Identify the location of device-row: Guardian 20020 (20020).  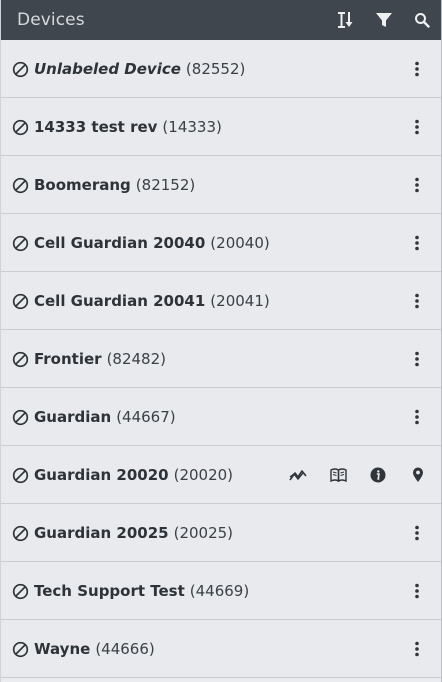
(221, 475).